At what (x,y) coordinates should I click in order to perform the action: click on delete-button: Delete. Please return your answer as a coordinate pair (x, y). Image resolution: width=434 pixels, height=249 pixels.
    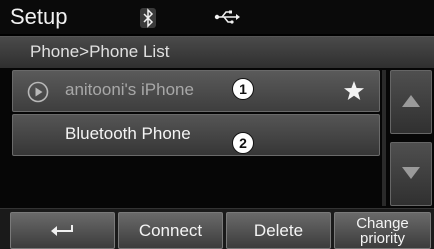
    Looking at the image, I should click on (278, 230).